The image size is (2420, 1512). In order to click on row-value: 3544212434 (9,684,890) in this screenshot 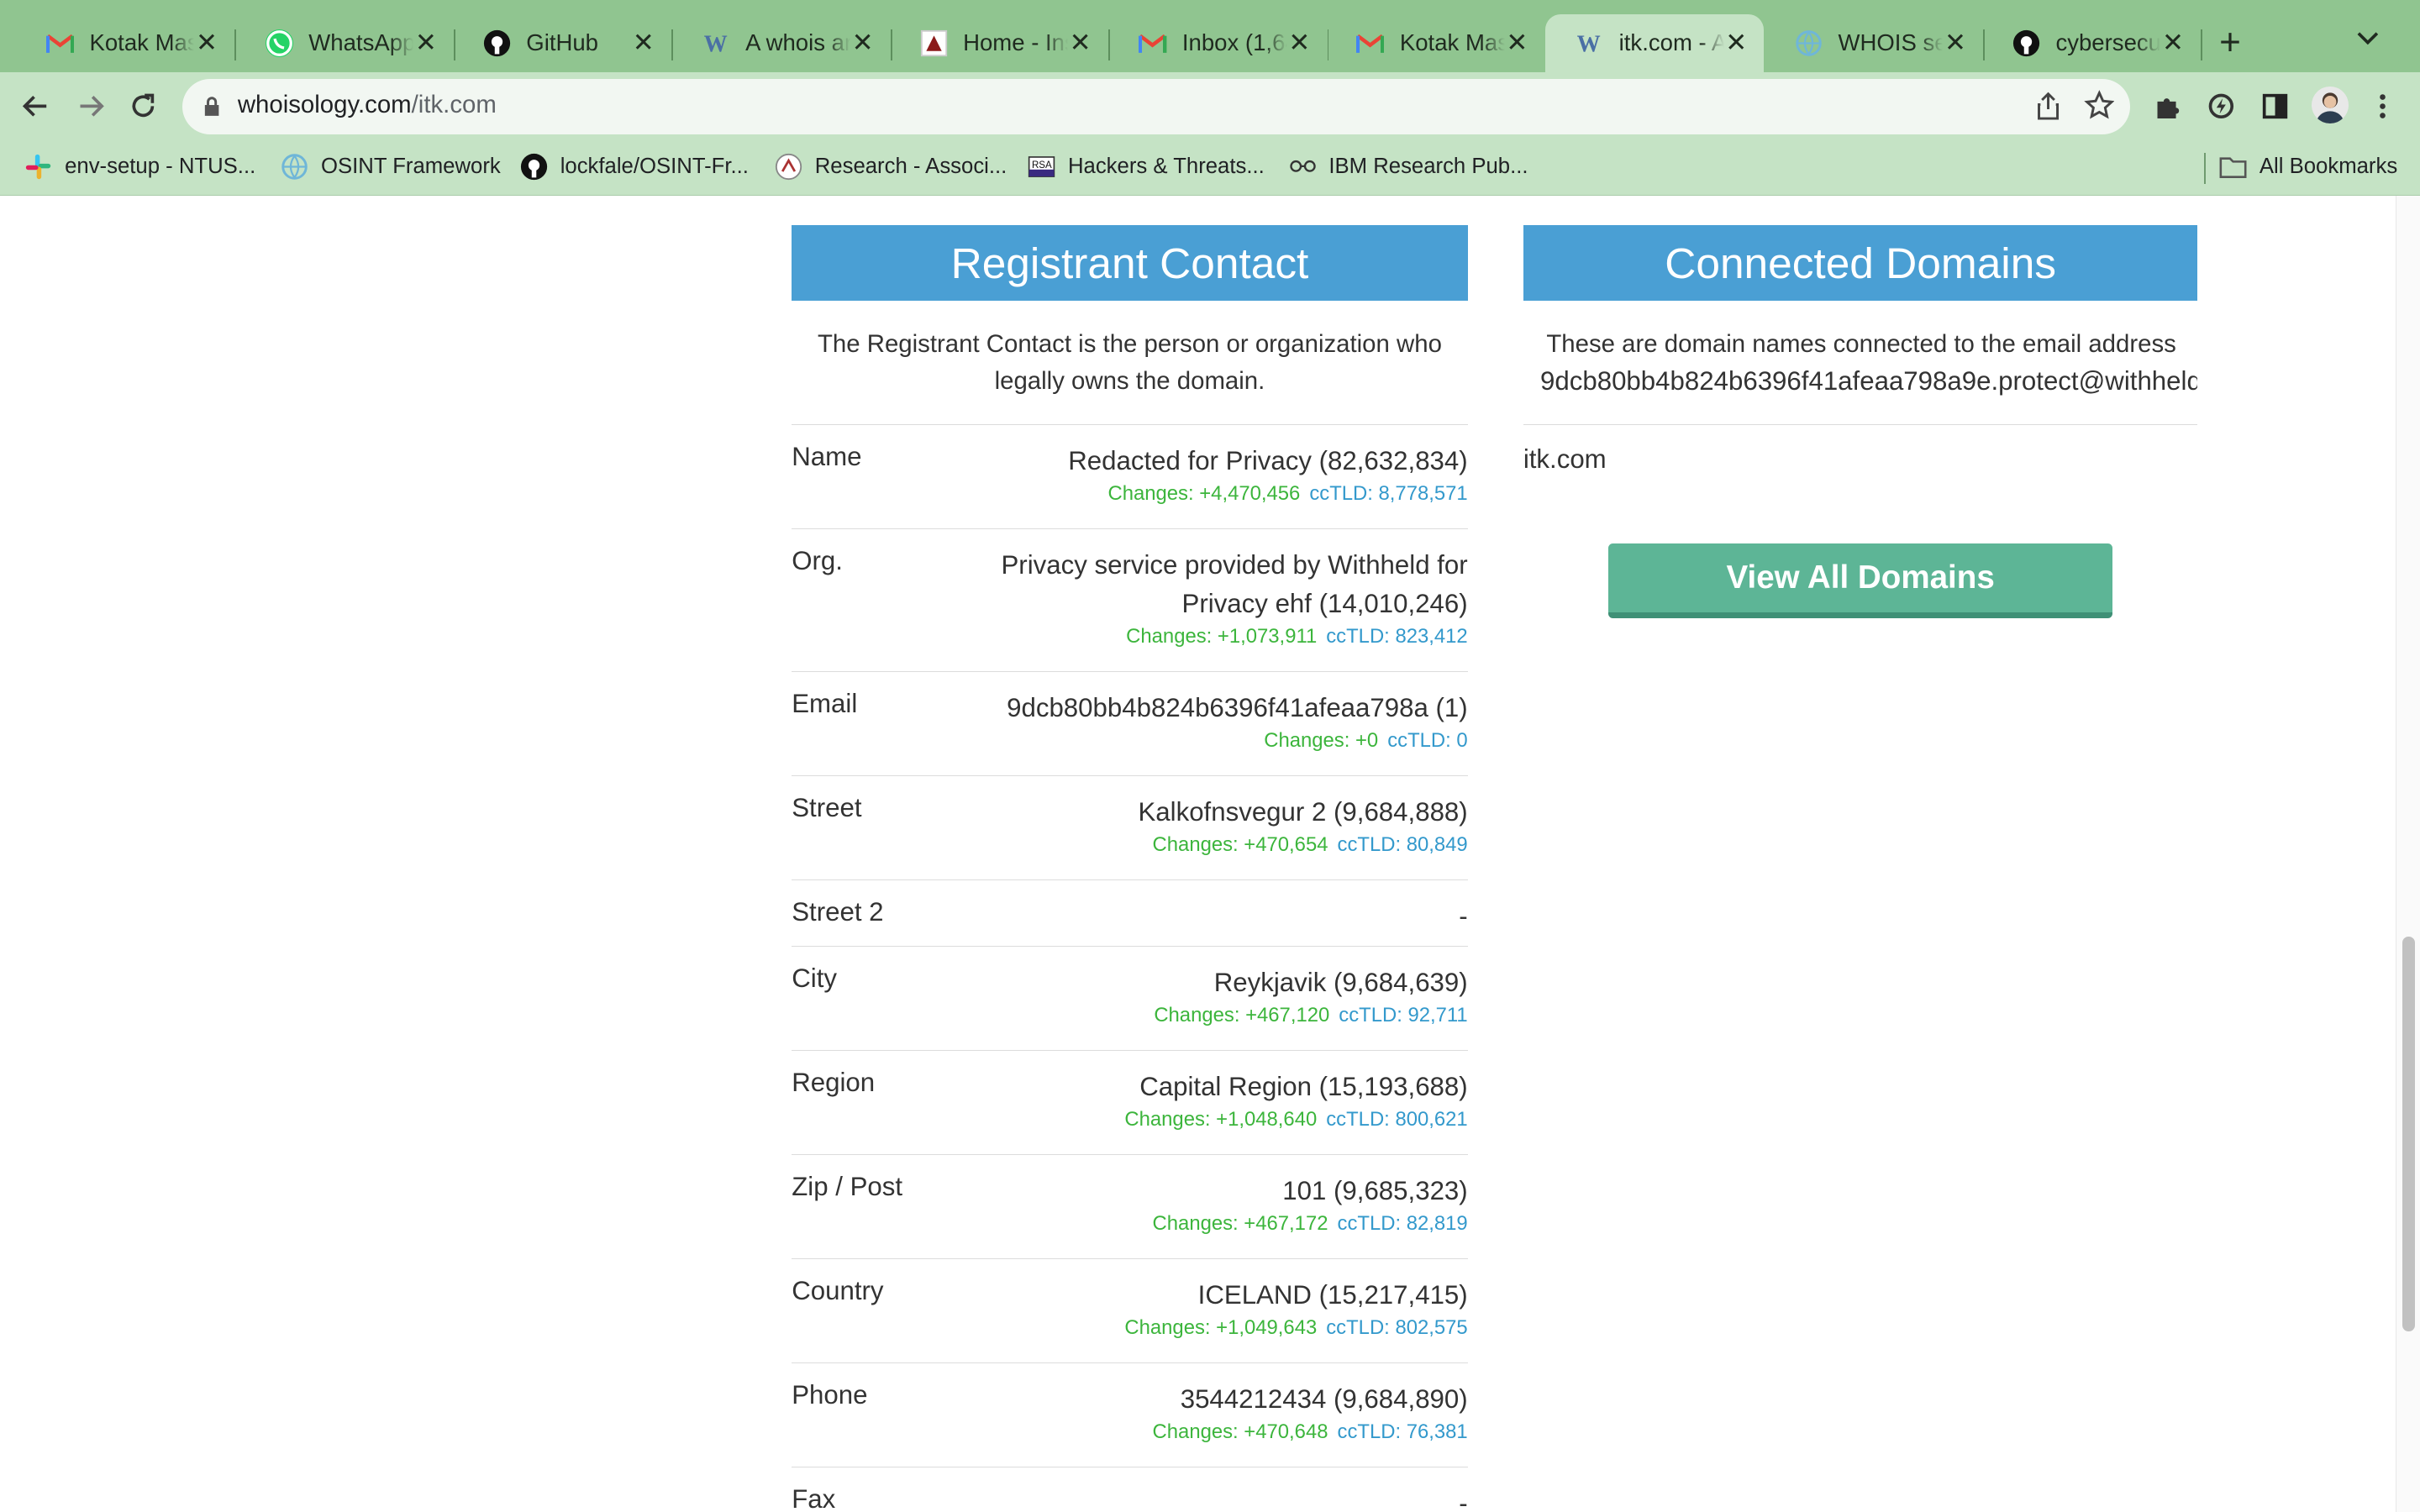, I will do `click(1324, 1399)`.